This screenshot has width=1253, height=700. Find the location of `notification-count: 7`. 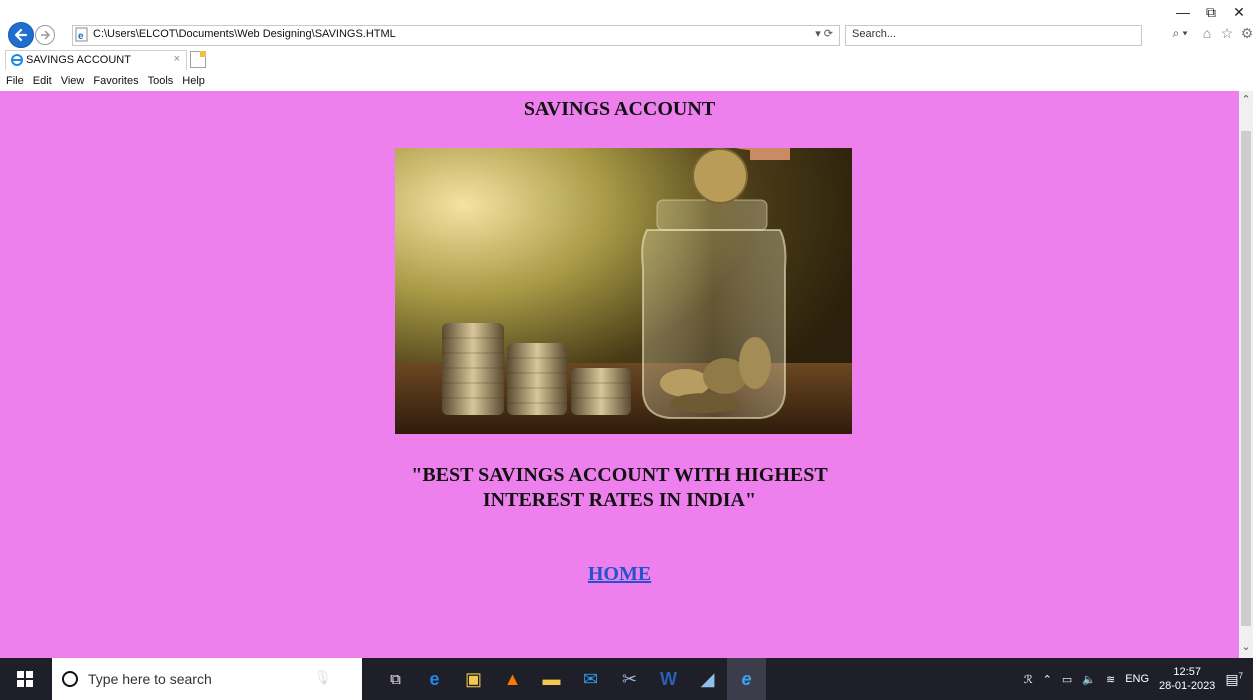

notification-count: 7 is located at coordinates (1240, 675).